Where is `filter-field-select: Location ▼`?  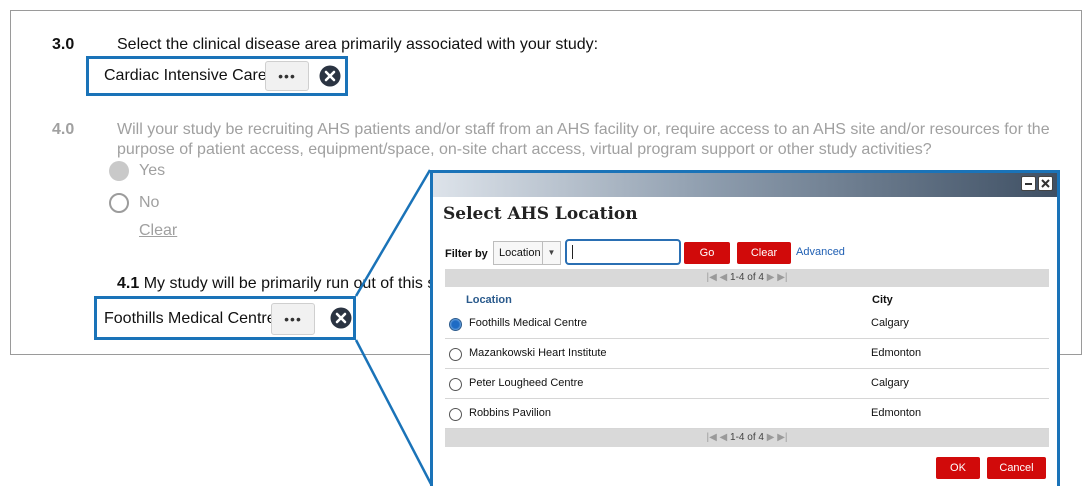
filter-field-select: Location ▼ is located at coordinates (527, 253).